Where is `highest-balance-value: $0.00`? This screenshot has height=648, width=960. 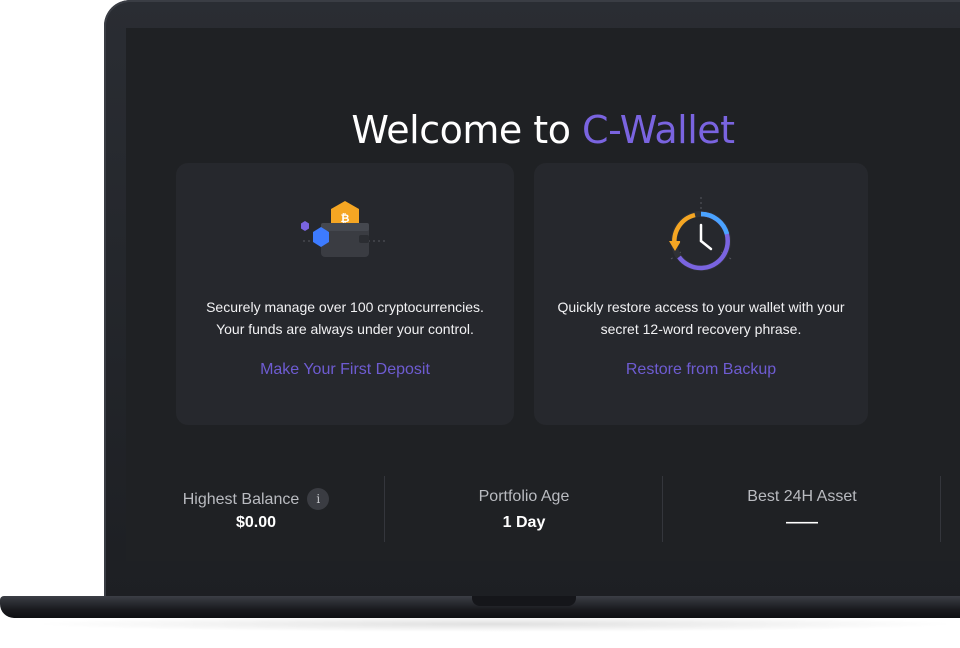
highest-balance-value: $0.00 is located at coordinates (256, 522).